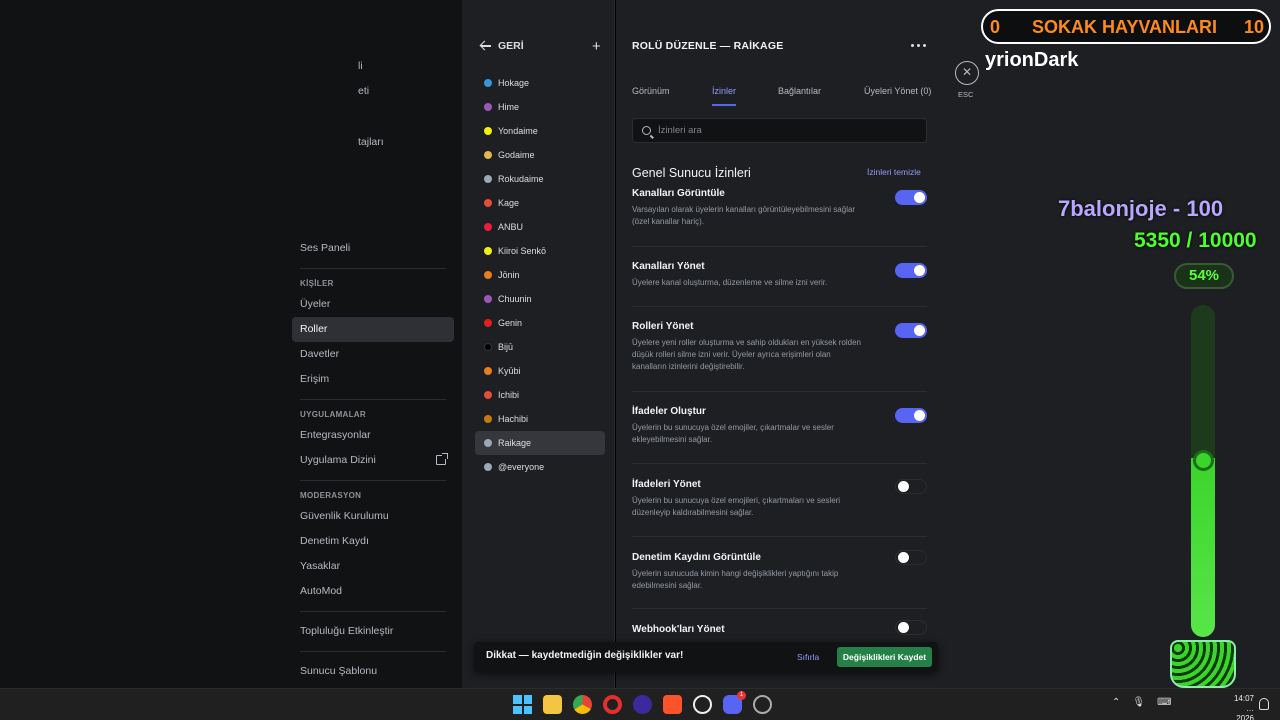  What do you see at coordinates (373, 541) in the screenshot?
I see `sidebar-item-audit-log: Denetim Kaydı` at bounding box center [373, 541].